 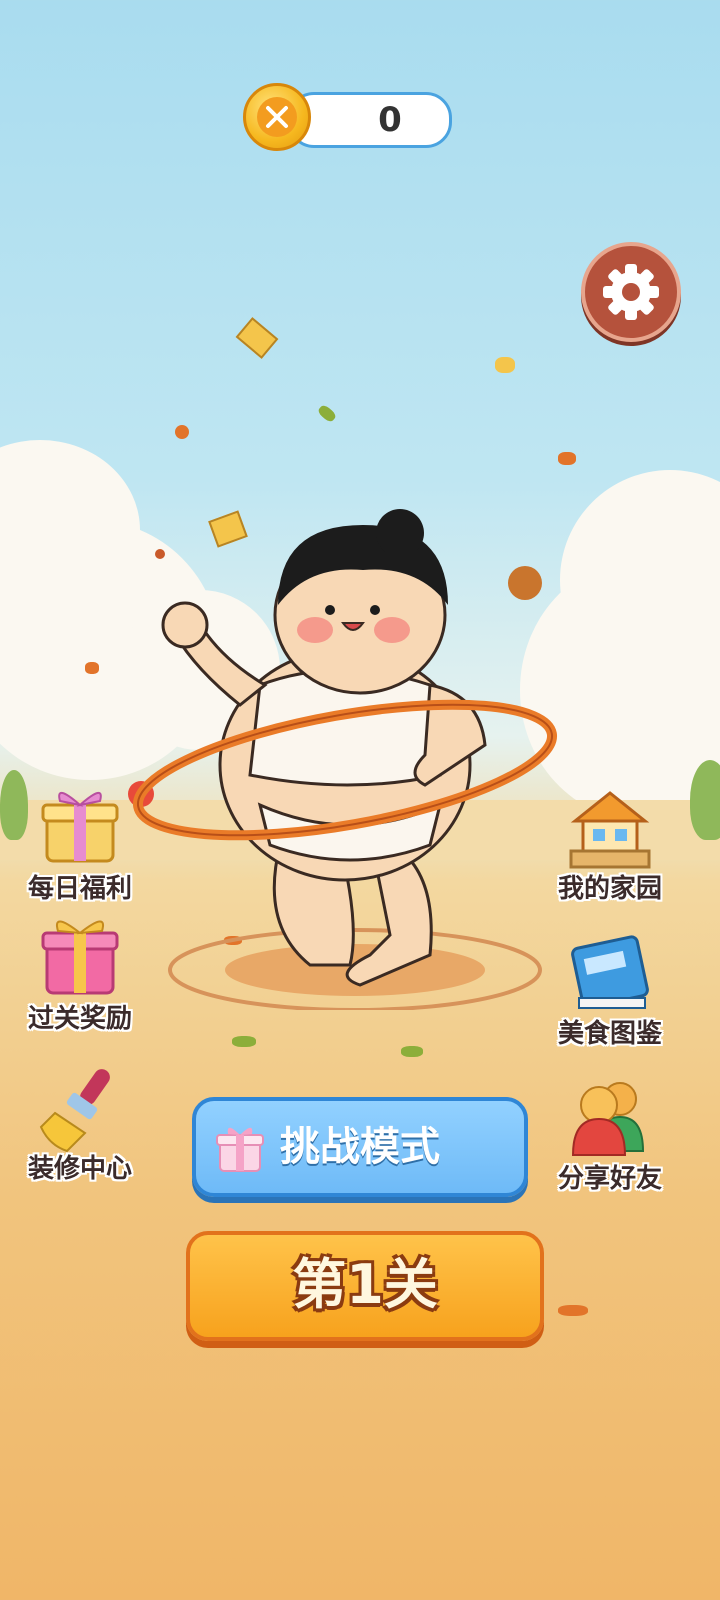 I want to click on fork-knife-coin-icon, so click(x=277, y=117).